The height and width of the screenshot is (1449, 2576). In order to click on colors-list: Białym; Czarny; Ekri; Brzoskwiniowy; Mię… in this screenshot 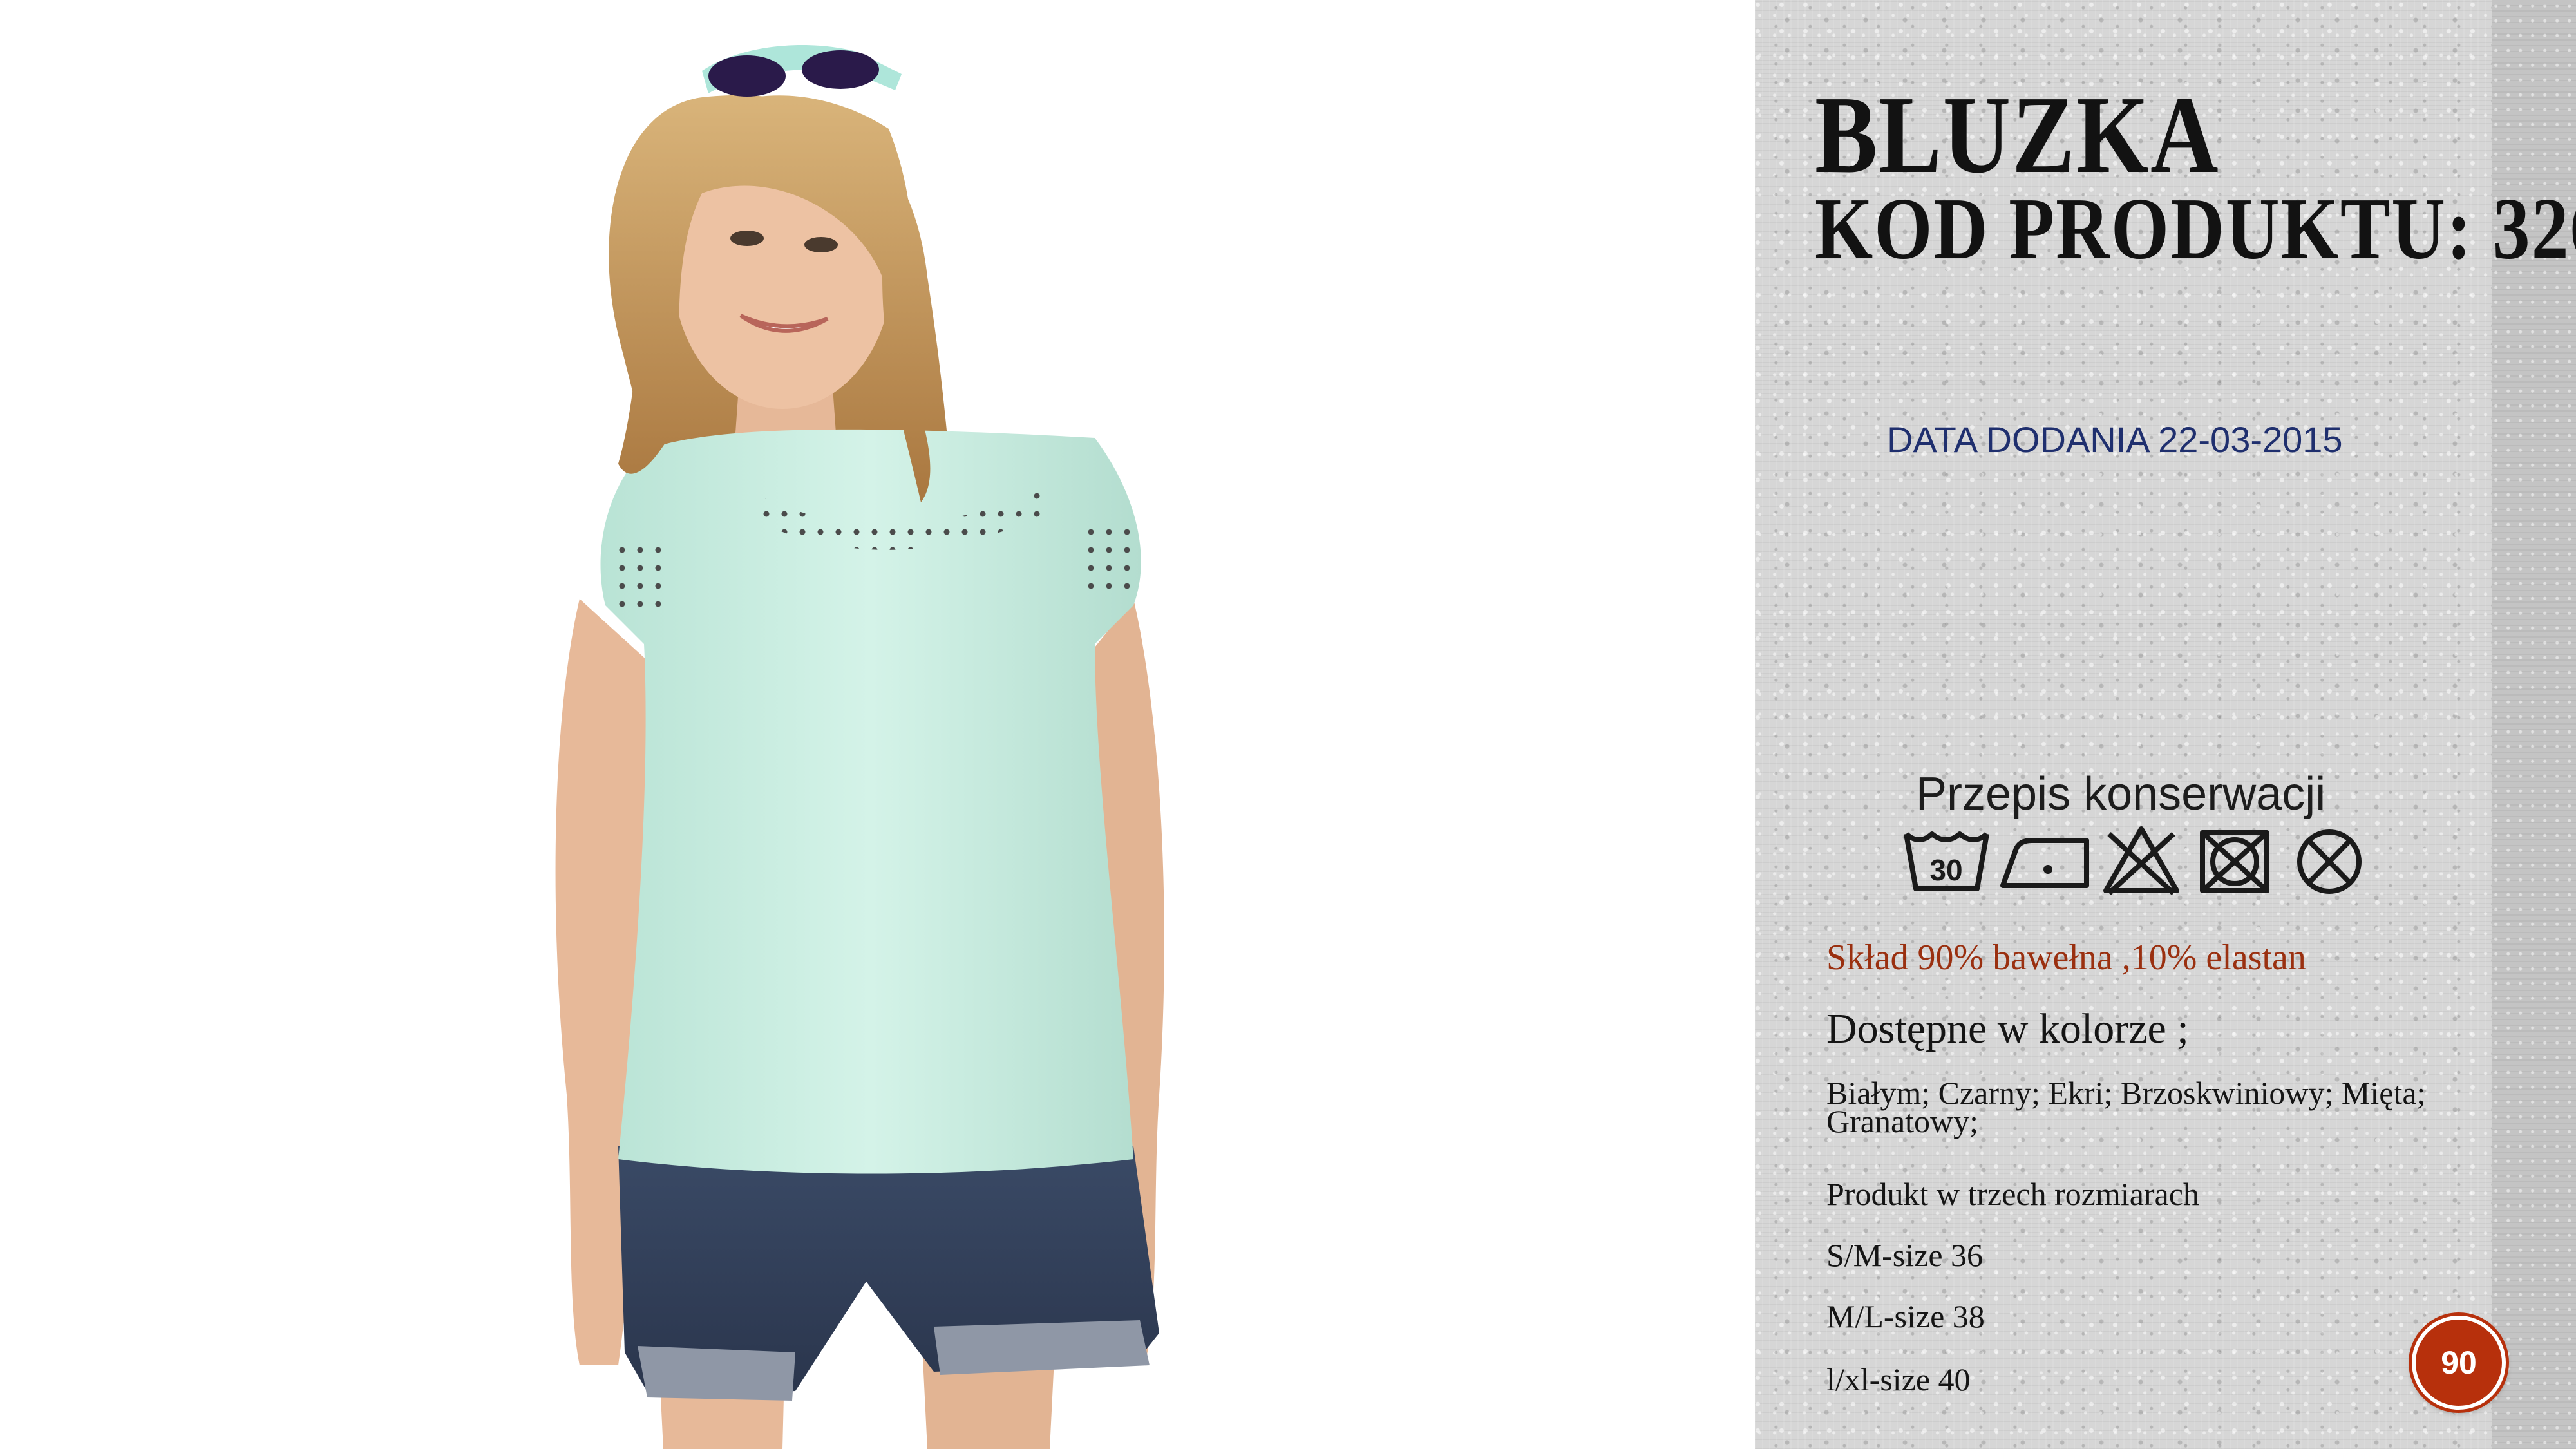, I will do `click(2126, 1107)`.